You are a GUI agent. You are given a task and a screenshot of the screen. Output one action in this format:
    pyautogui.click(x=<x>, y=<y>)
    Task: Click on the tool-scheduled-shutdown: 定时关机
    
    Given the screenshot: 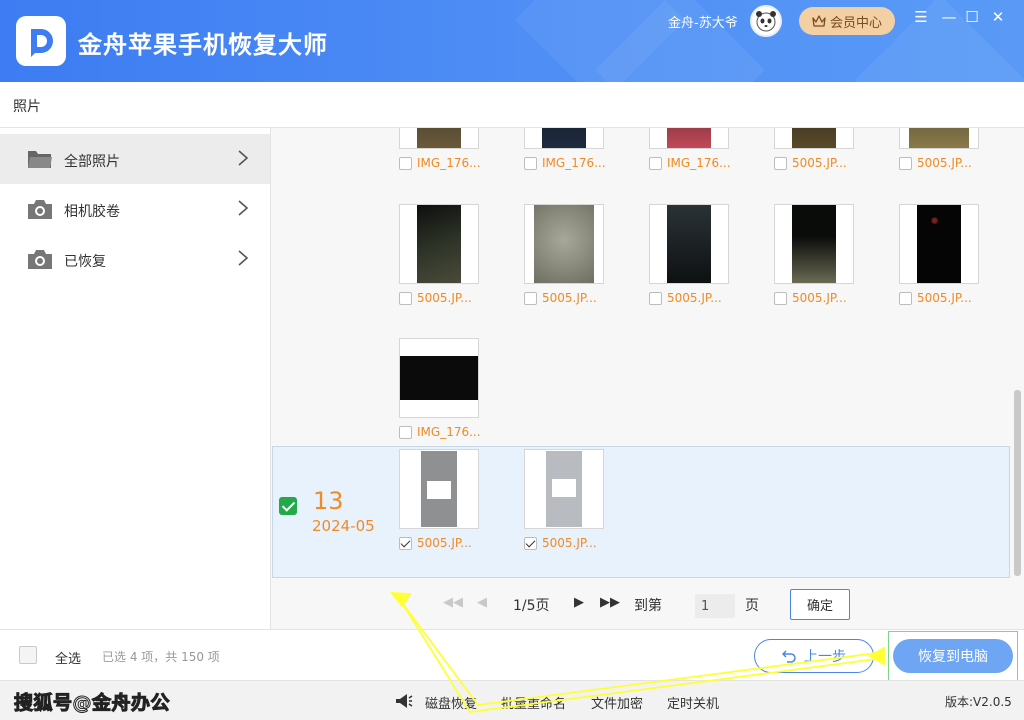 What is the action you would take?
    pyautogui.click(x=693, y=702)
    